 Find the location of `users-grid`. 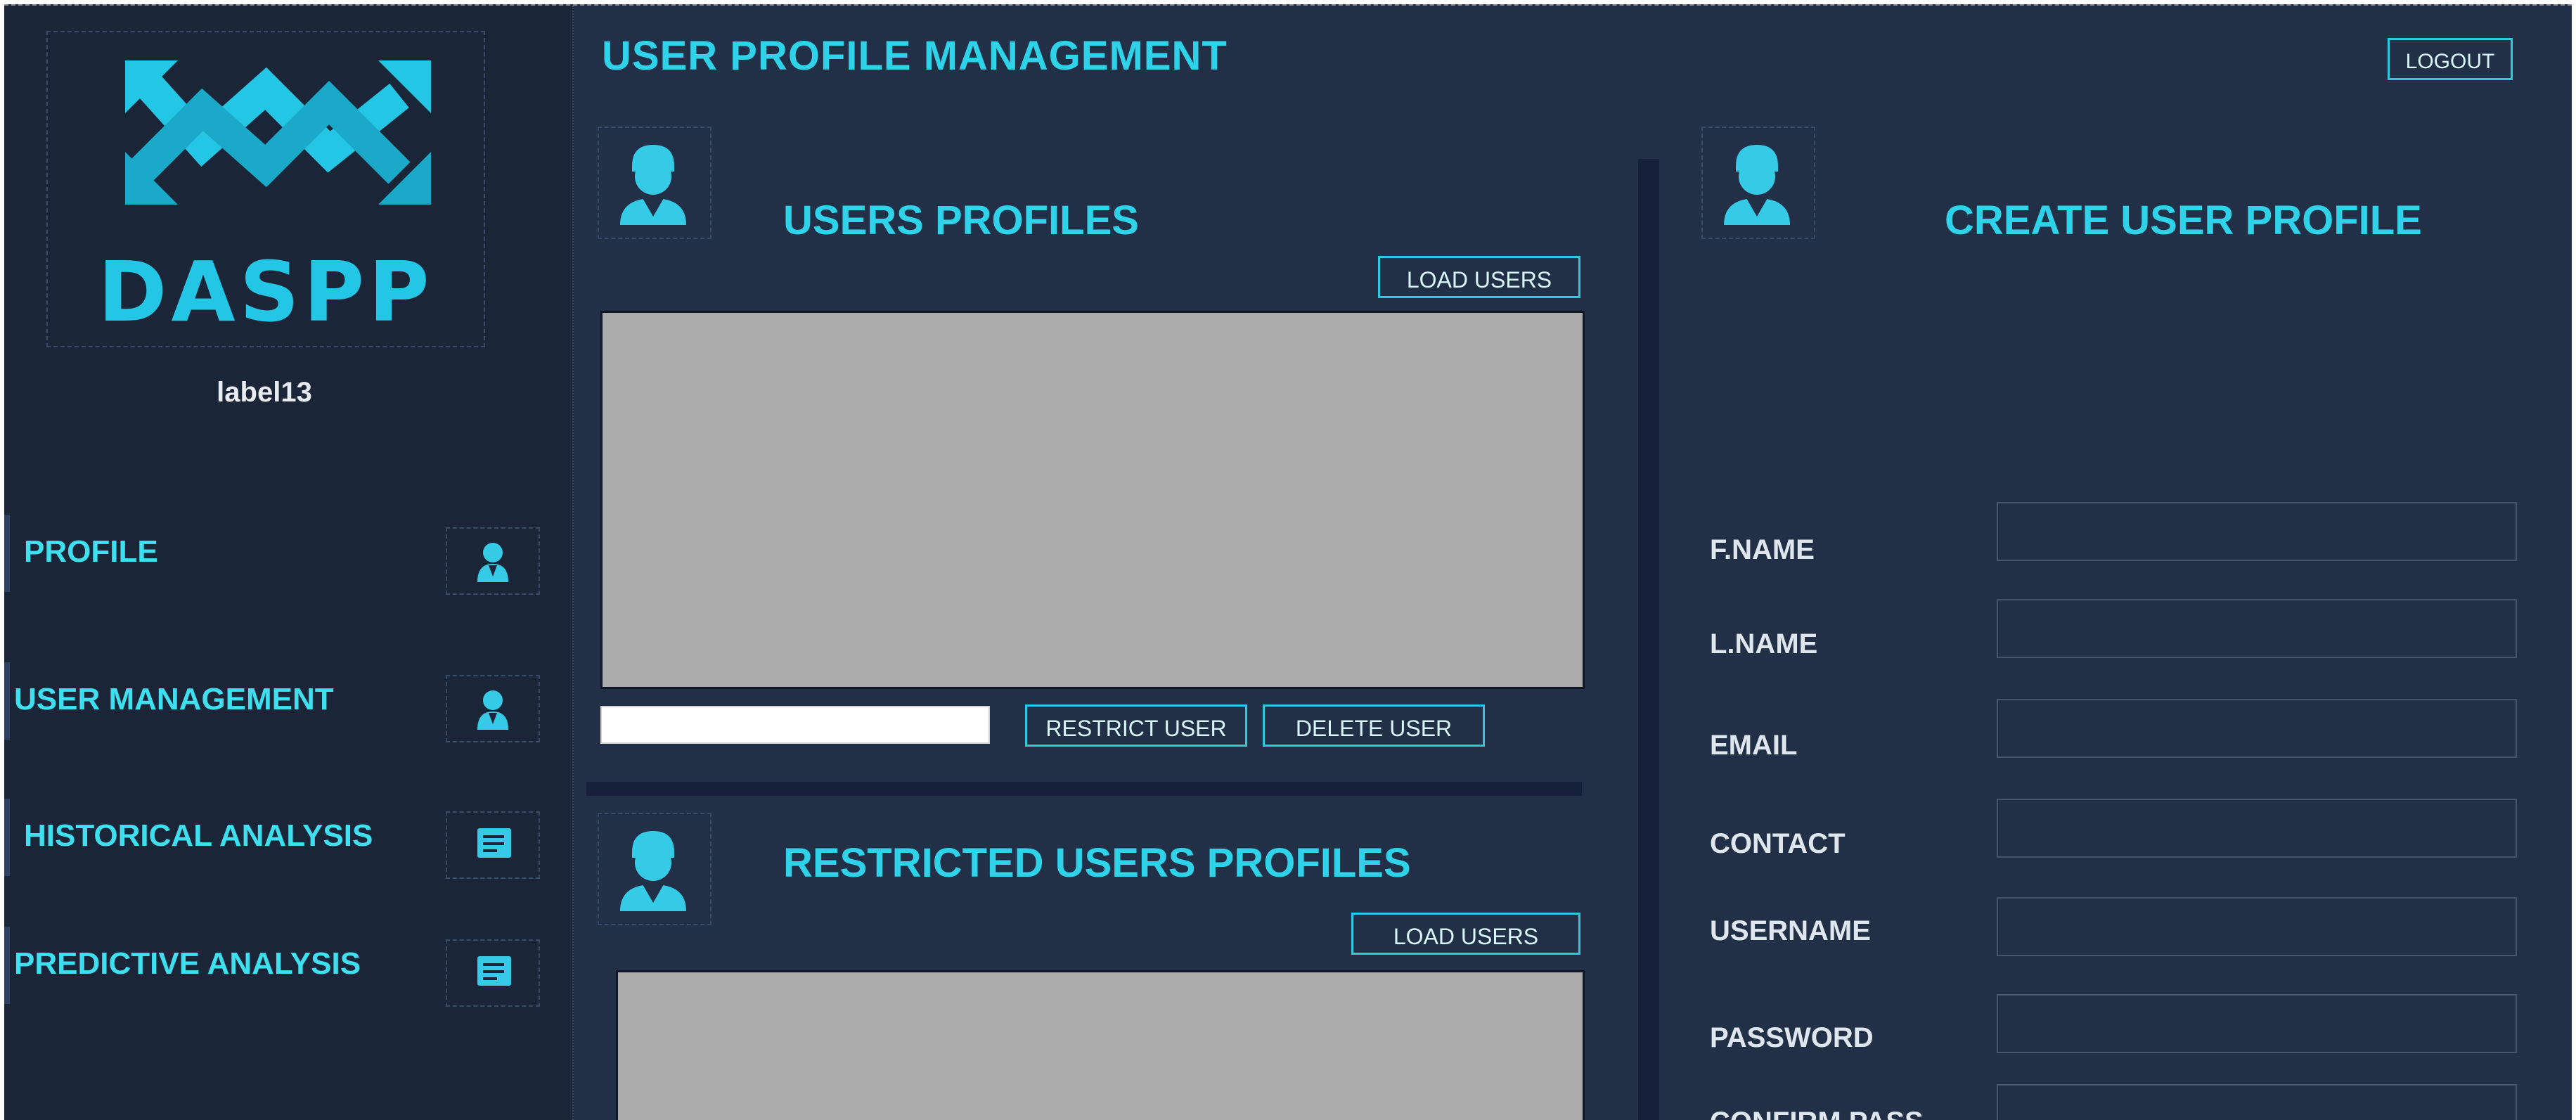

users-grid is located at coordinates (1092, 500).